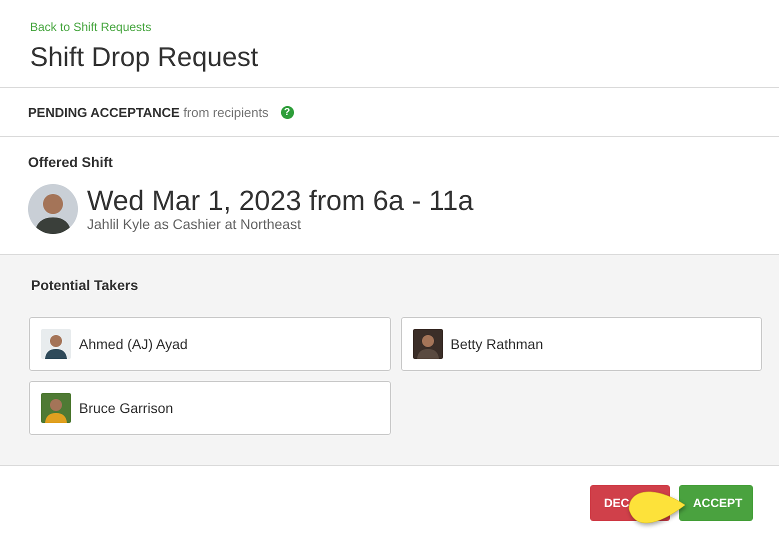 The width and height of the screenshot is (779, 541). What do you see at coordinates (144, 57) in the screenshot?
I see `page-title: Shift Drop Request` at bounding box center [144, 57].